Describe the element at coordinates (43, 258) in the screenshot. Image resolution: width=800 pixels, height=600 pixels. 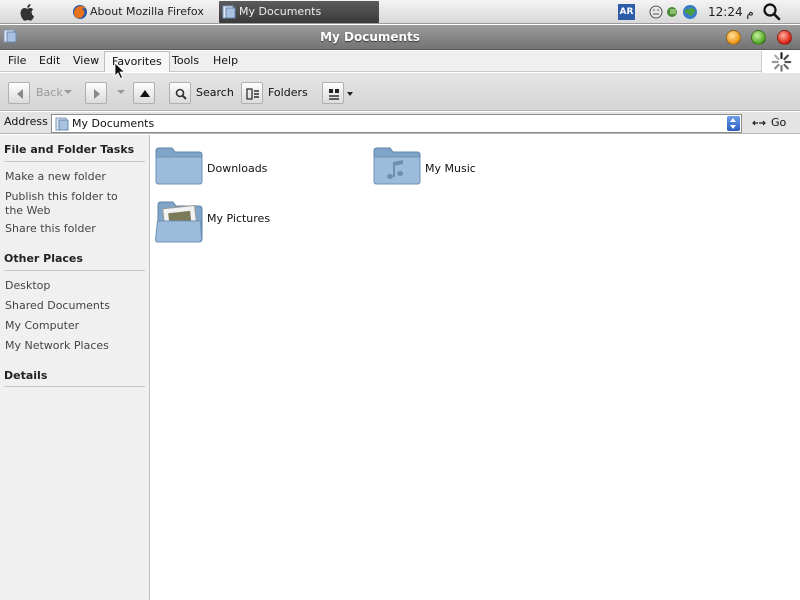
I see `section-title-other-places: Other Places` at that location.